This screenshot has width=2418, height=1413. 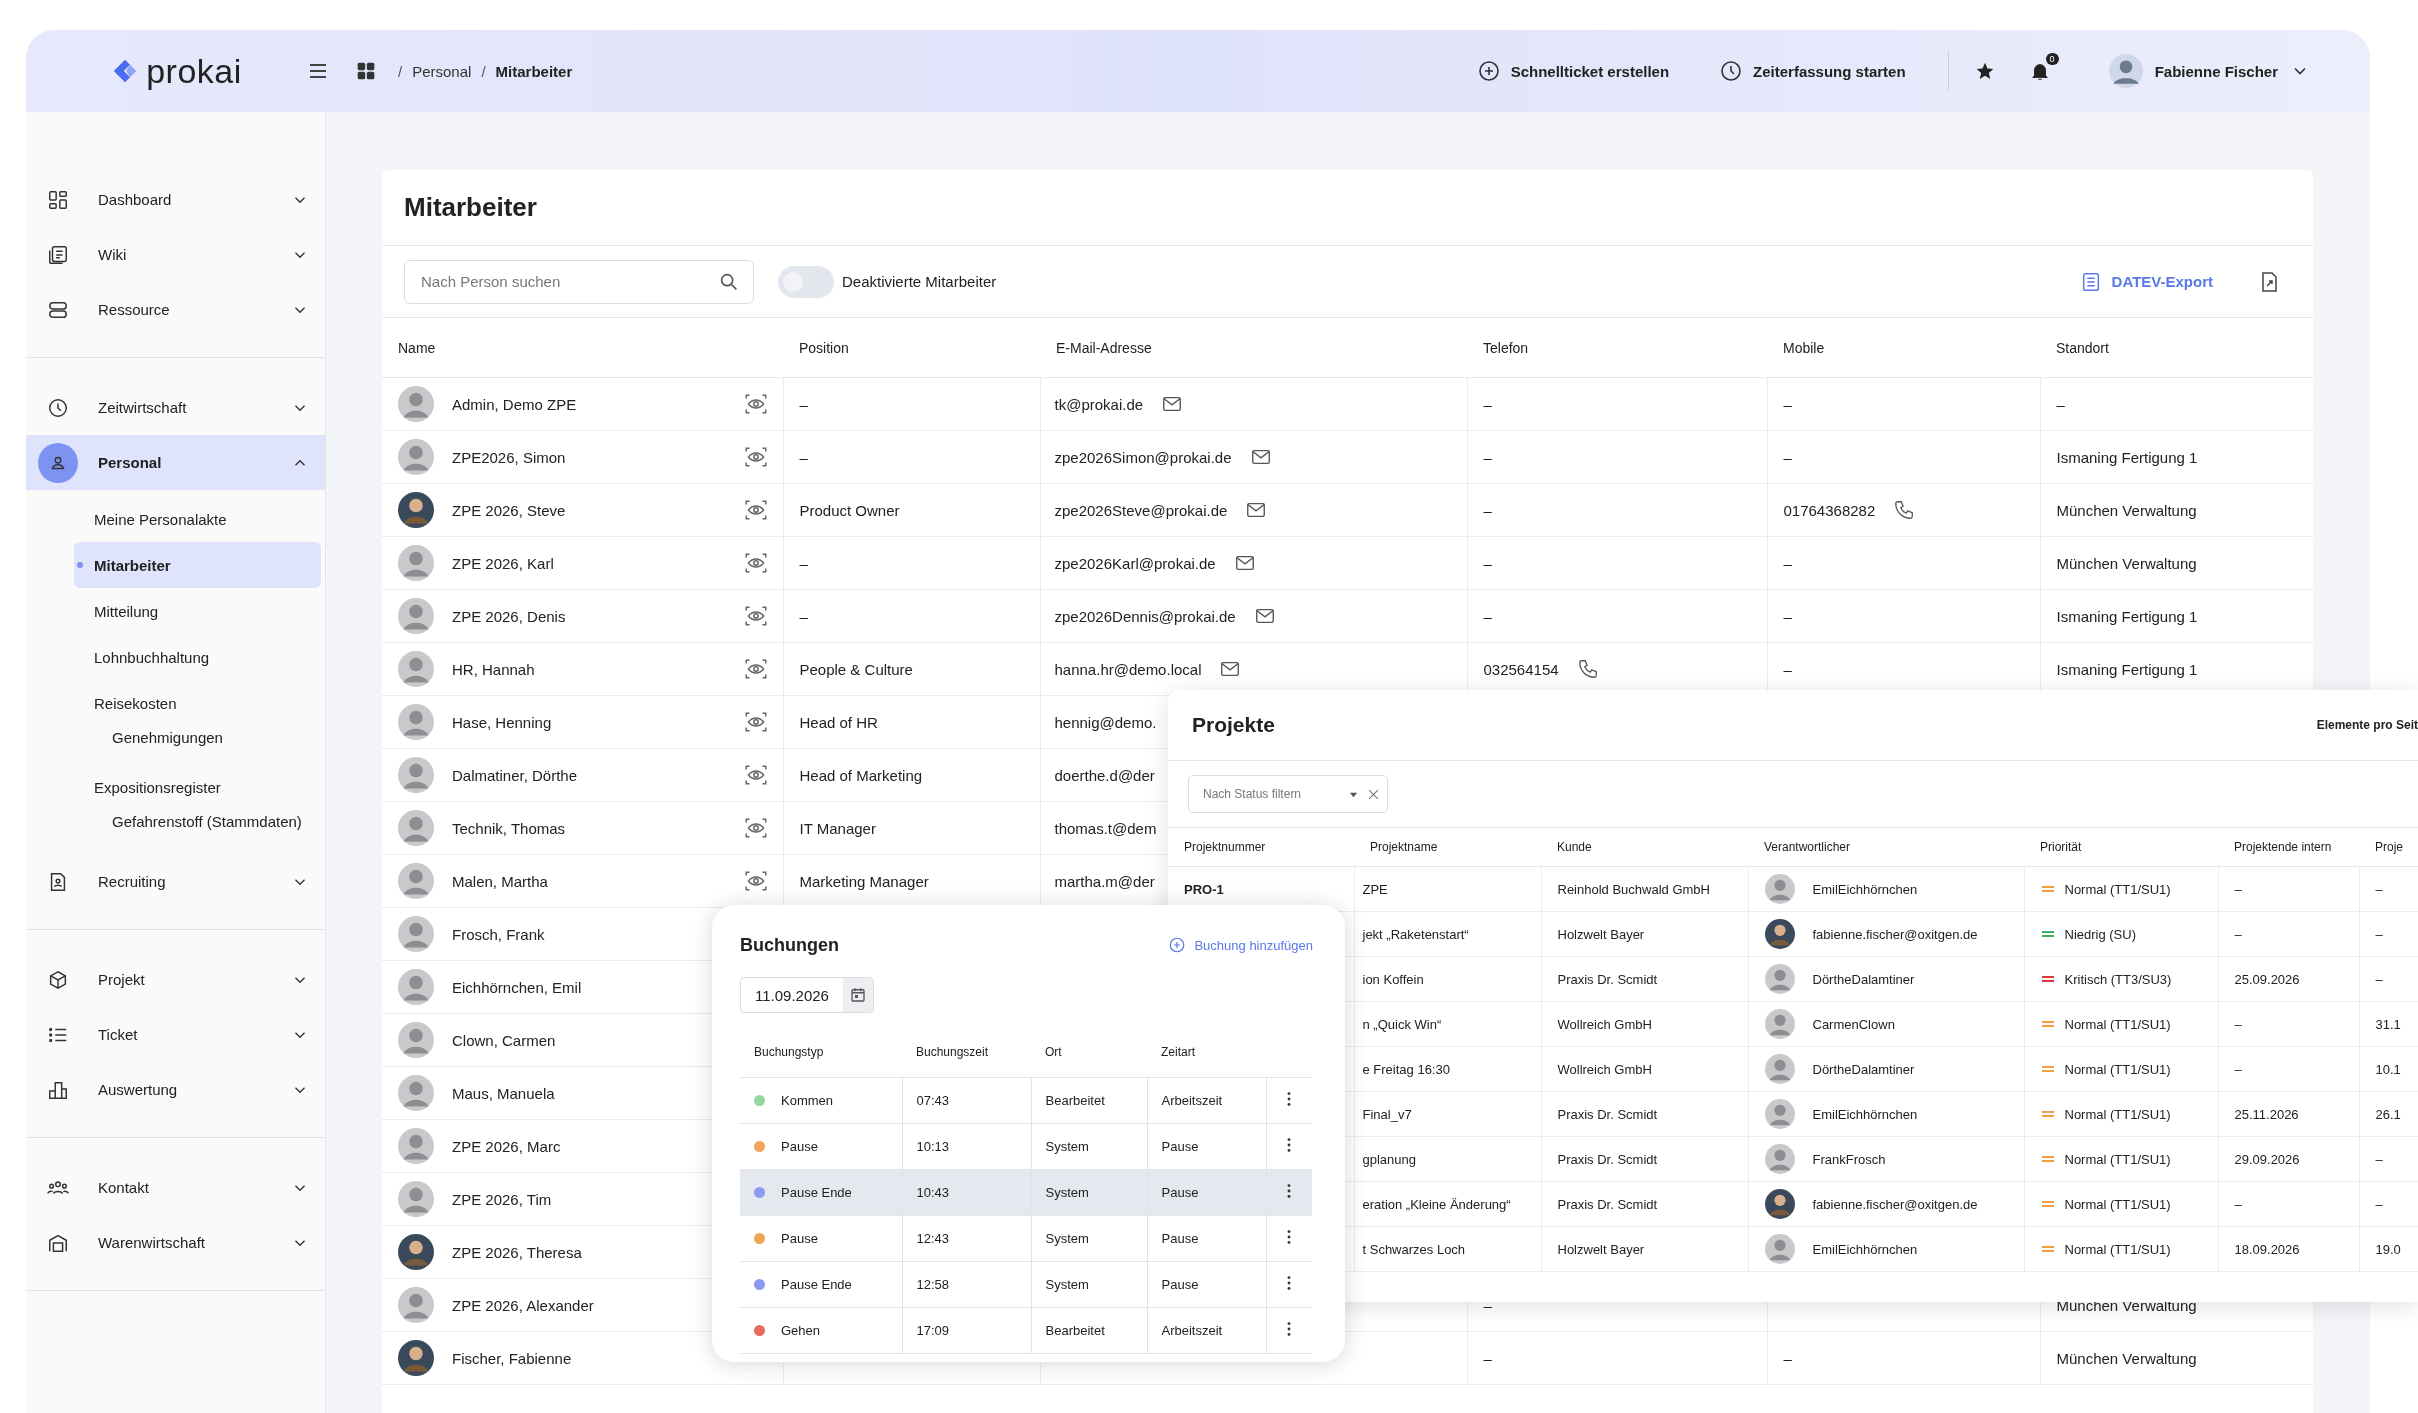 I want to click on booking-time: 10:43, so click(x=933, y=1192).